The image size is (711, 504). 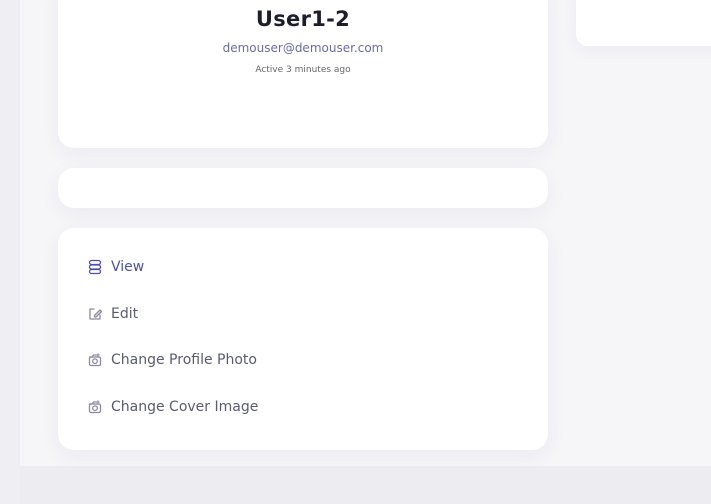 I want to click on change-cover-image-label: Change Cover Image, so click(x=185, y=407).